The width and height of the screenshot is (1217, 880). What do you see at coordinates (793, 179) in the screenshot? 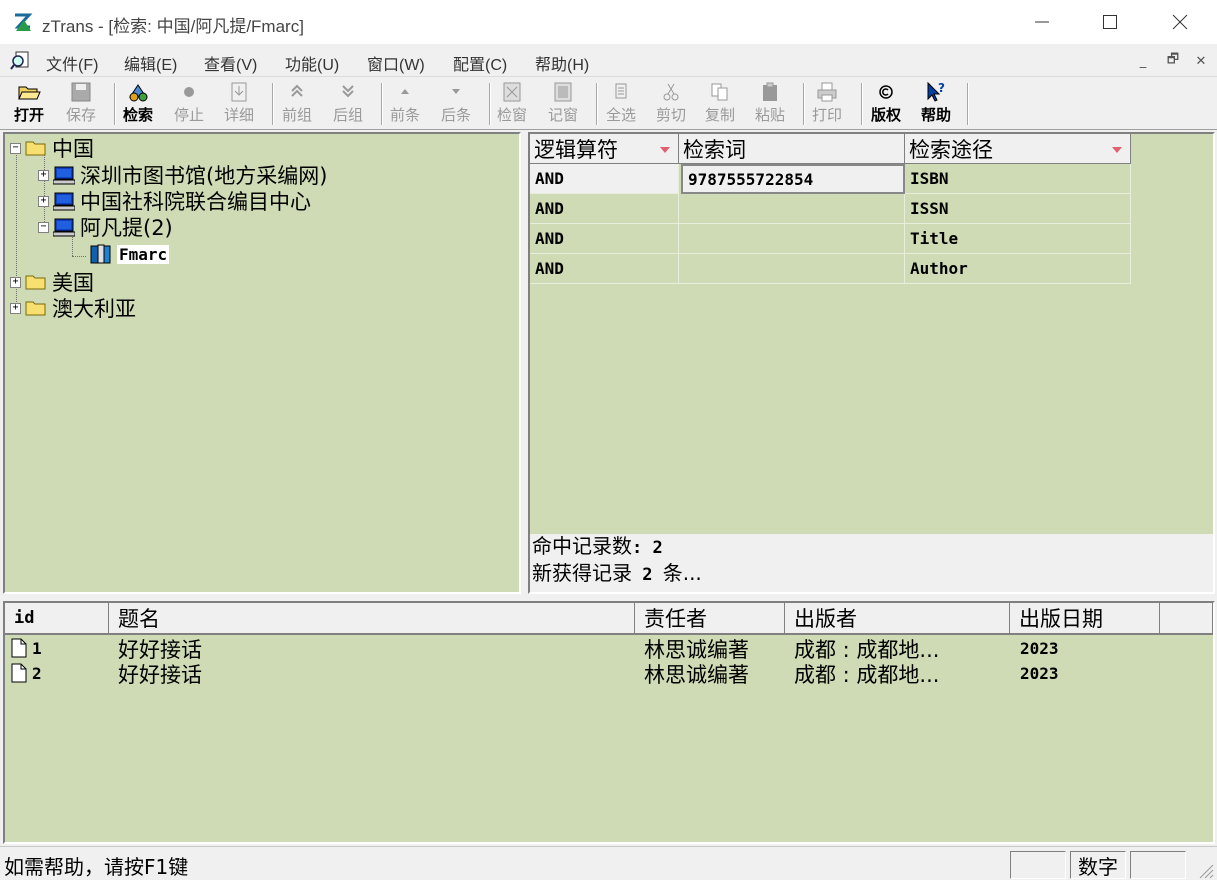
I see `query-term-input: 9787555722854` at bounding box center [793, 179].